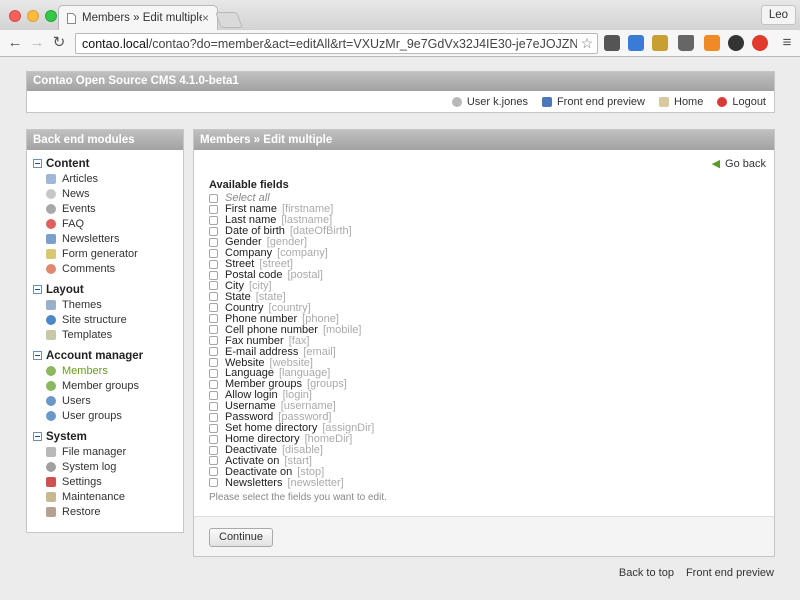 The width and height of the screenshot is (800, 600). I want to click on close-window-button, so click(15, 16).